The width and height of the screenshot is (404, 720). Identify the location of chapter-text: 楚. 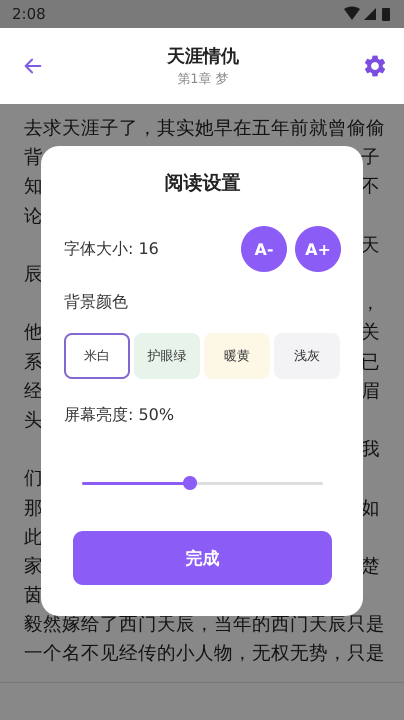
(370, 566).